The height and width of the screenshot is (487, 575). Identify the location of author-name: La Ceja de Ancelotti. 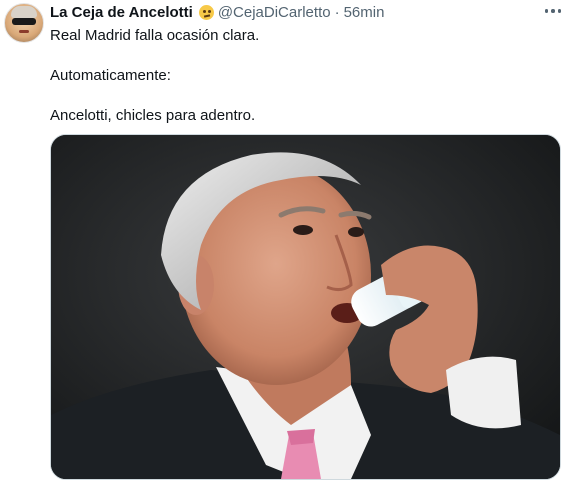
(121, 12).